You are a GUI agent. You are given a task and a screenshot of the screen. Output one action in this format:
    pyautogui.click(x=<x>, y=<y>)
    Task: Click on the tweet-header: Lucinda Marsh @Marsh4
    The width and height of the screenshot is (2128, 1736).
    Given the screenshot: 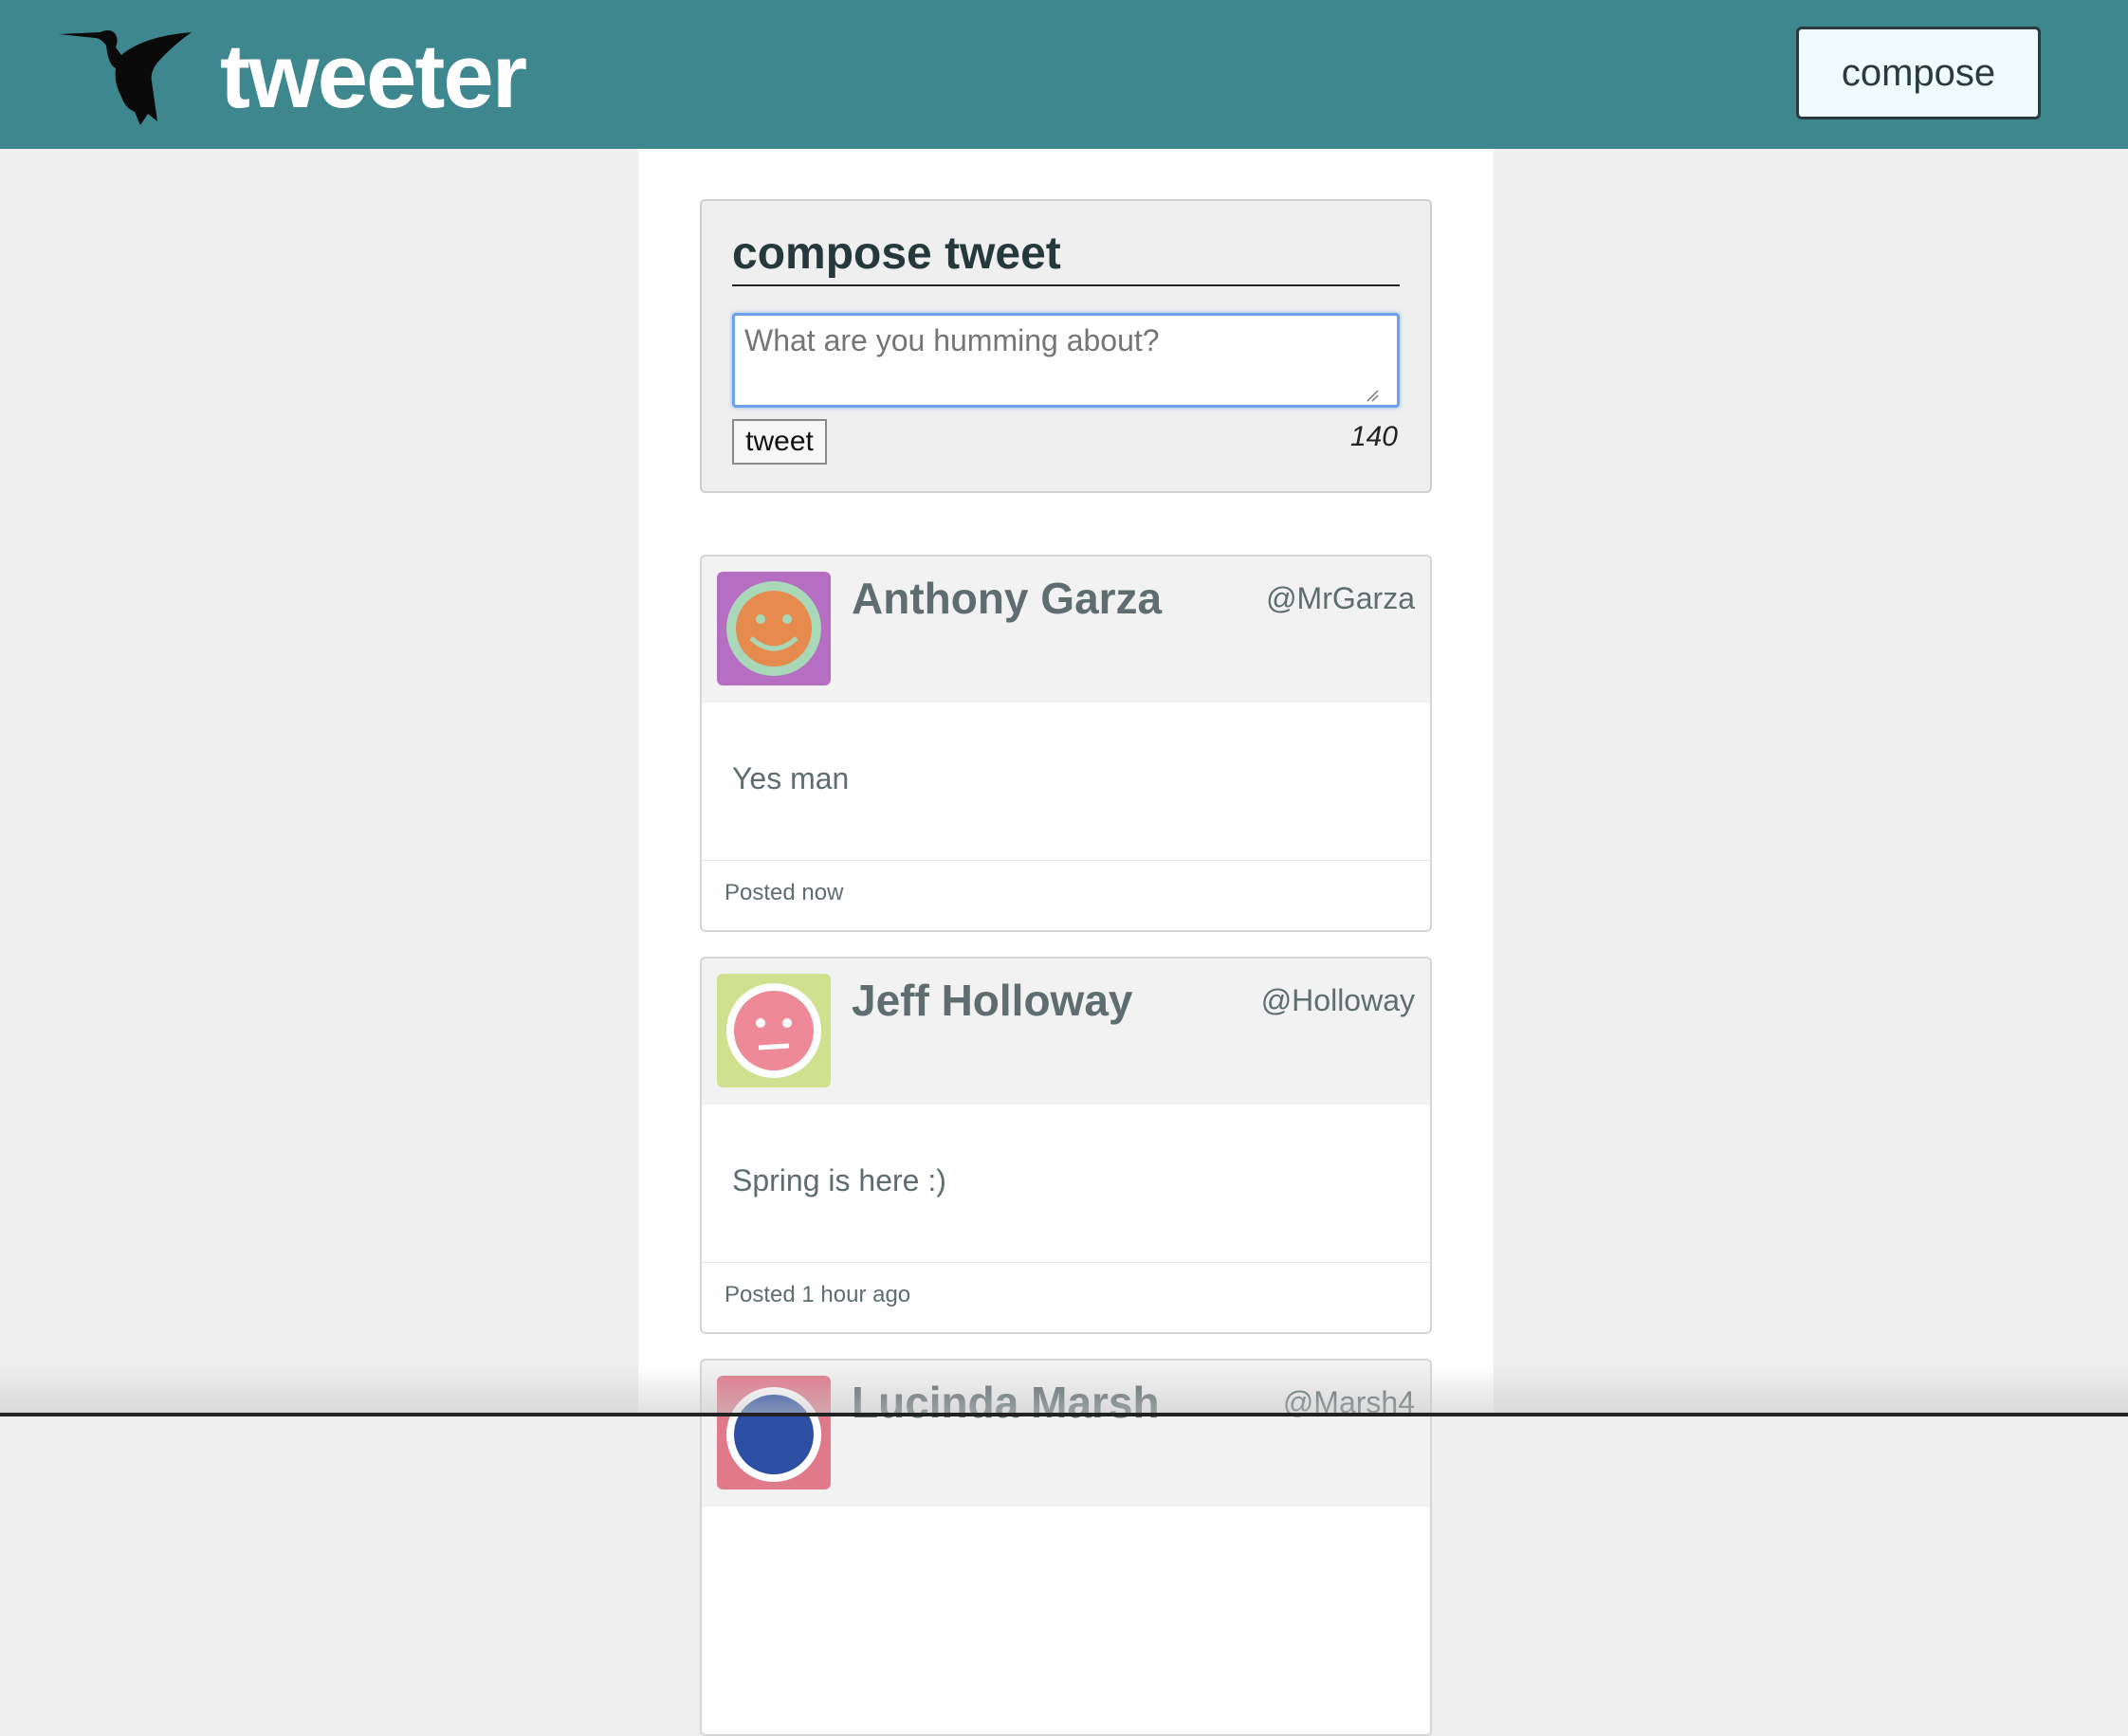 What is the action you would take?
    pyautogui.click(x=1066, y=1434)
    